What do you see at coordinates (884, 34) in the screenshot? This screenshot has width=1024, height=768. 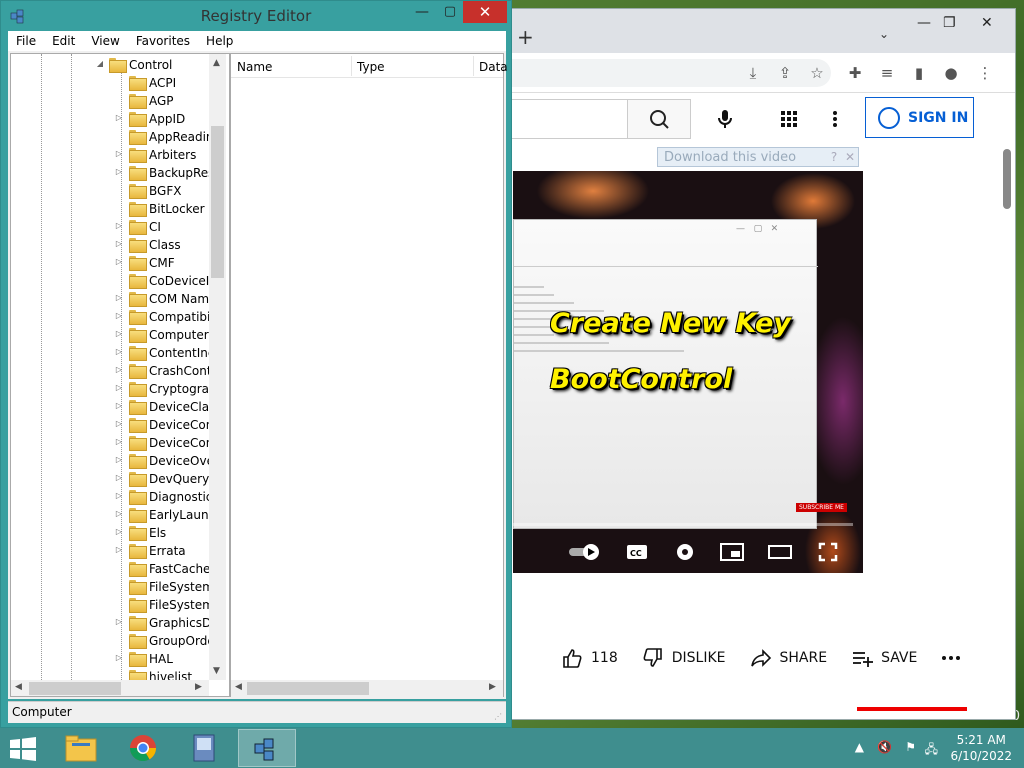 I see `tab-search-button: ⌄` at bounding box center [884, 34].